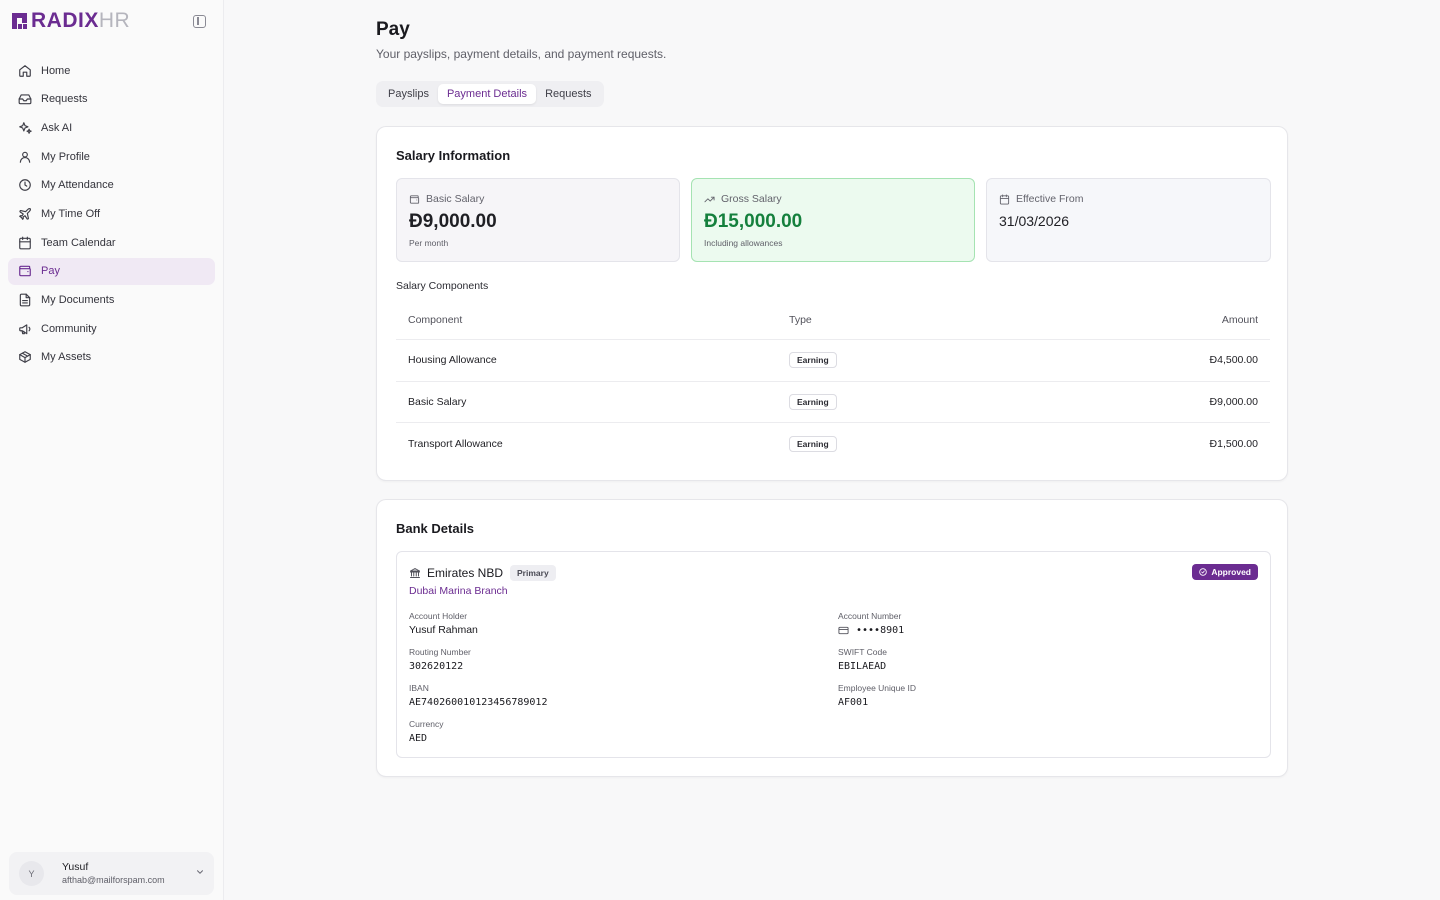 The image size is (1440, 900). Describe the element at coordinates (71, 213) in the screenshot. I see `sidebar-item-label: My Time Off` at that location.